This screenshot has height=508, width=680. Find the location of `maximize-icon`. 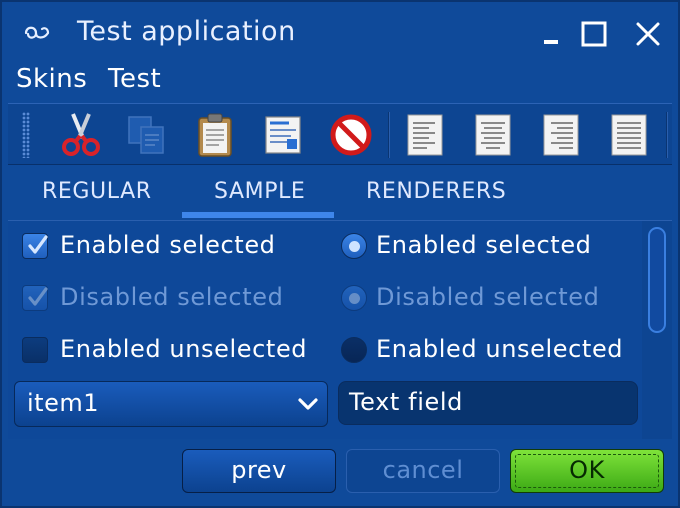

maximize-icon is located at coordinates (594, 34).